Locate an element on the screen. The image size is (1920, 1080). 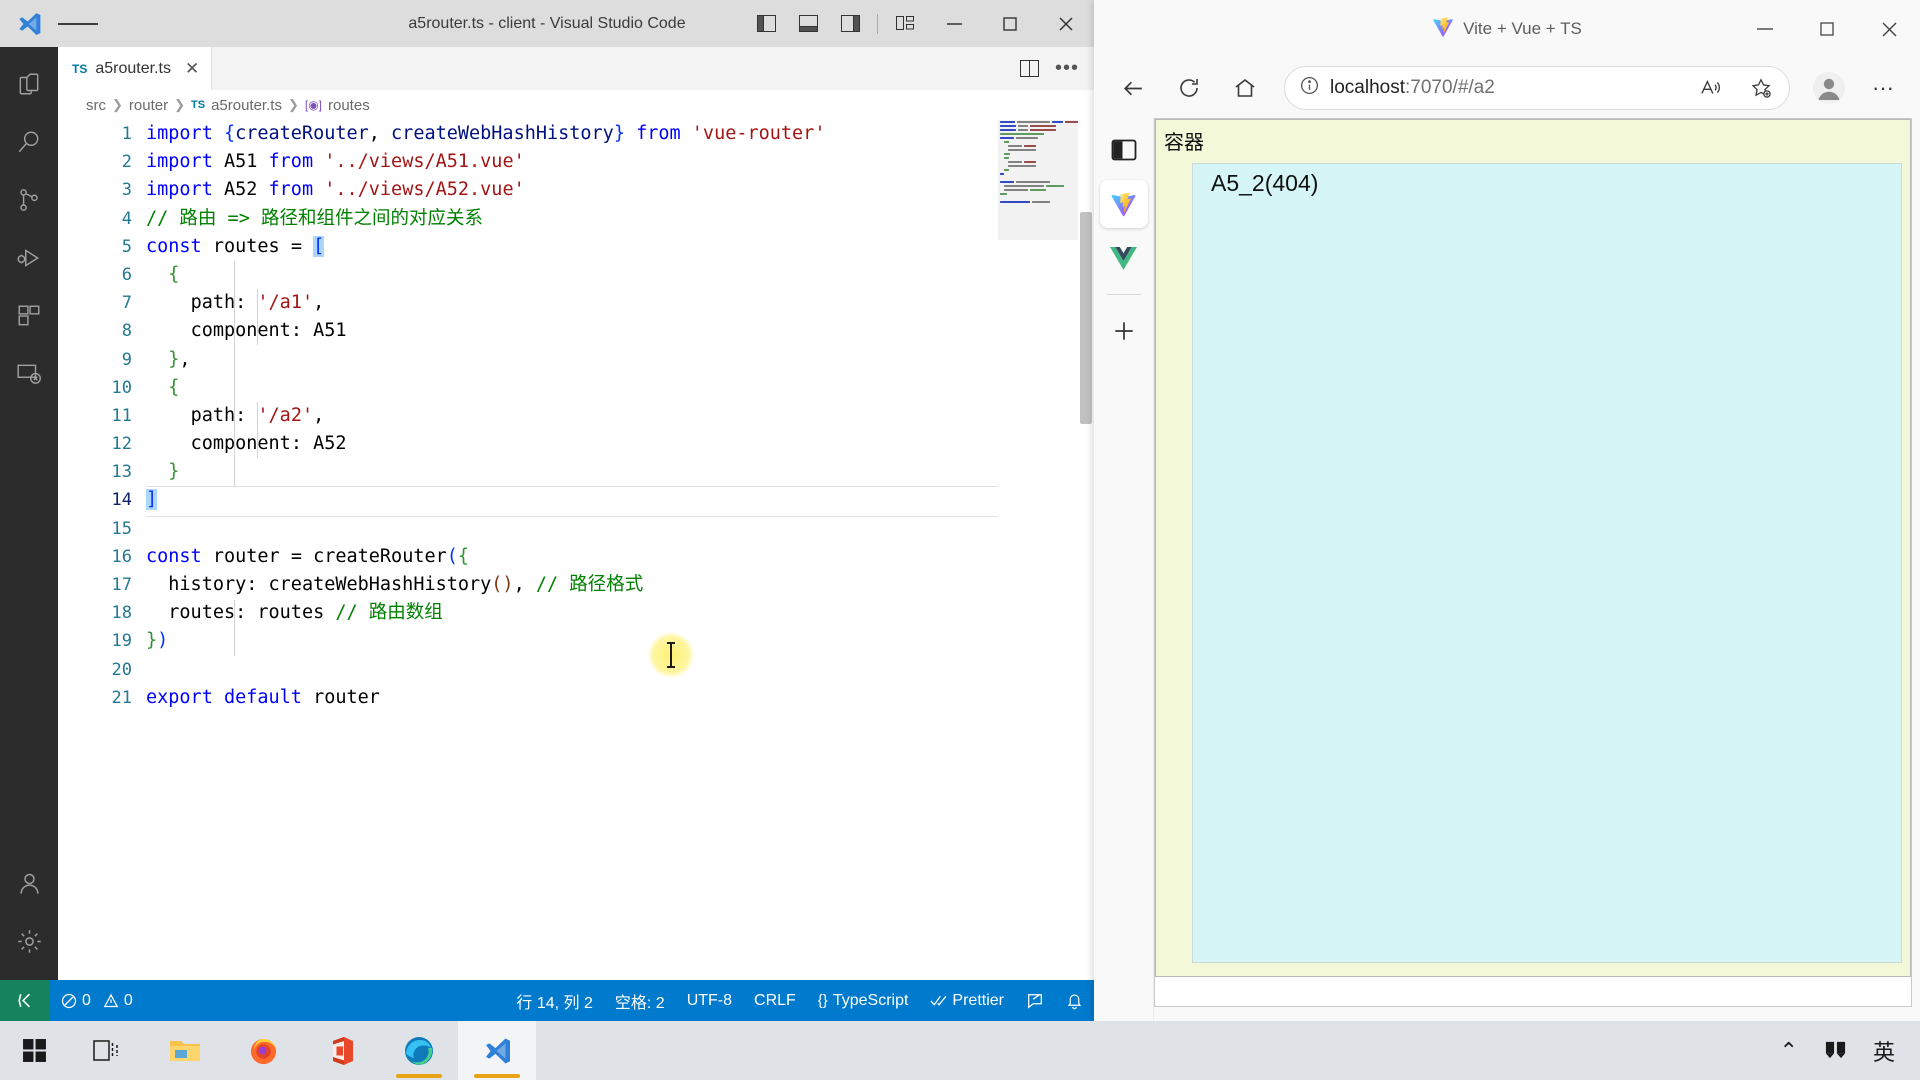
vscode-maximize-button is located at coordinates (1010, 23).